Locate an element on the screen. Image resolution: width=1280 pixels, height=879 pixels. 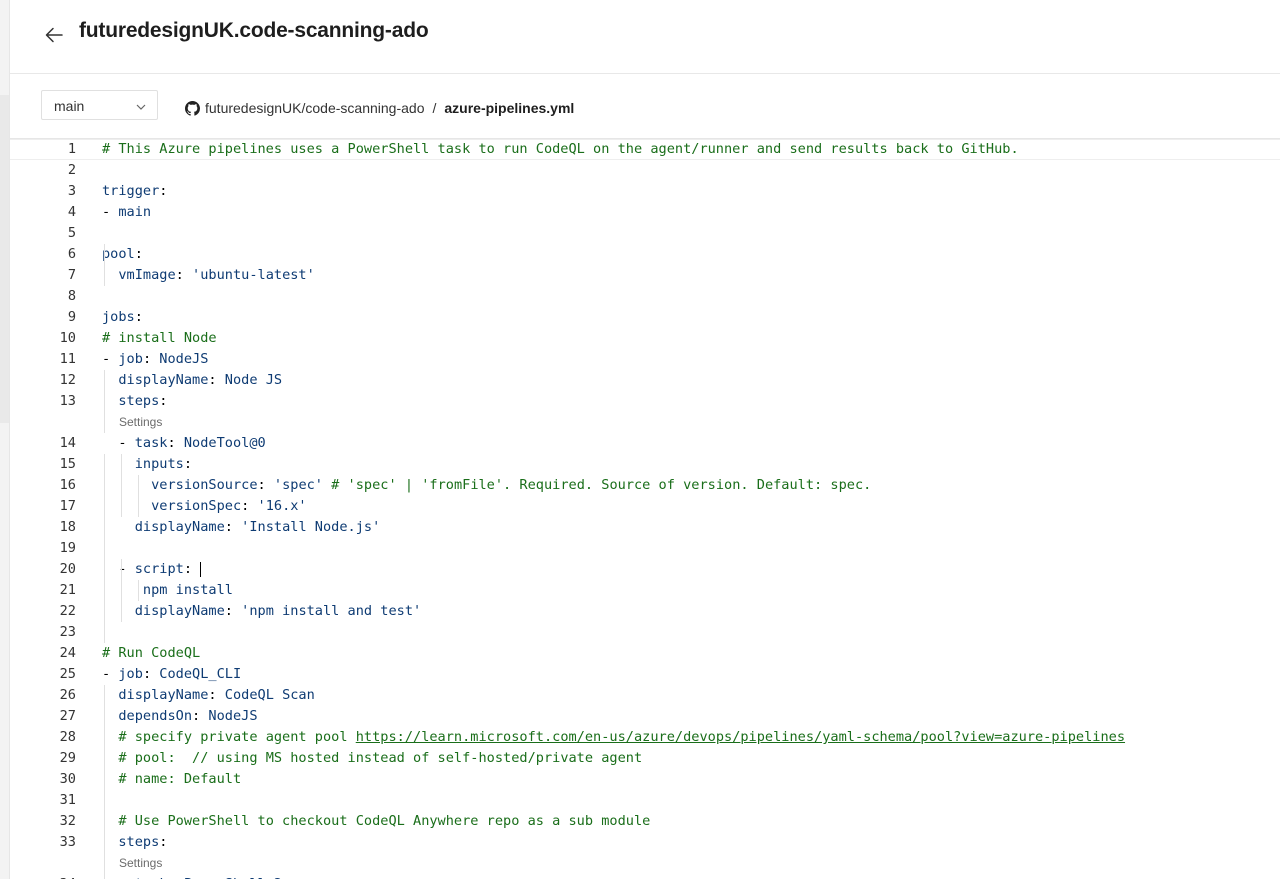
code-line: 4 - main is located at coordinates (645, 212).